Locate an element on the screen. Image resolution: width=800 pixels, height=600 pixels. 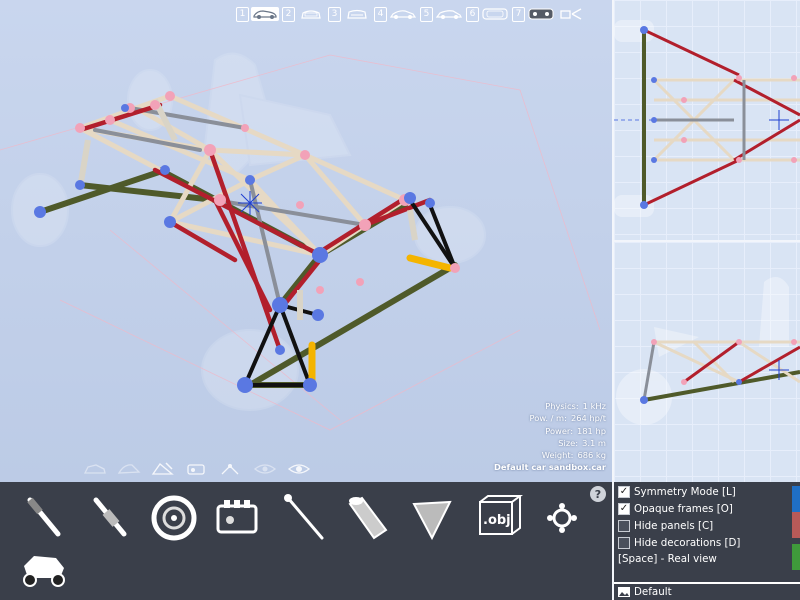
spring-tool-icon is located at coordinates (110, 518).